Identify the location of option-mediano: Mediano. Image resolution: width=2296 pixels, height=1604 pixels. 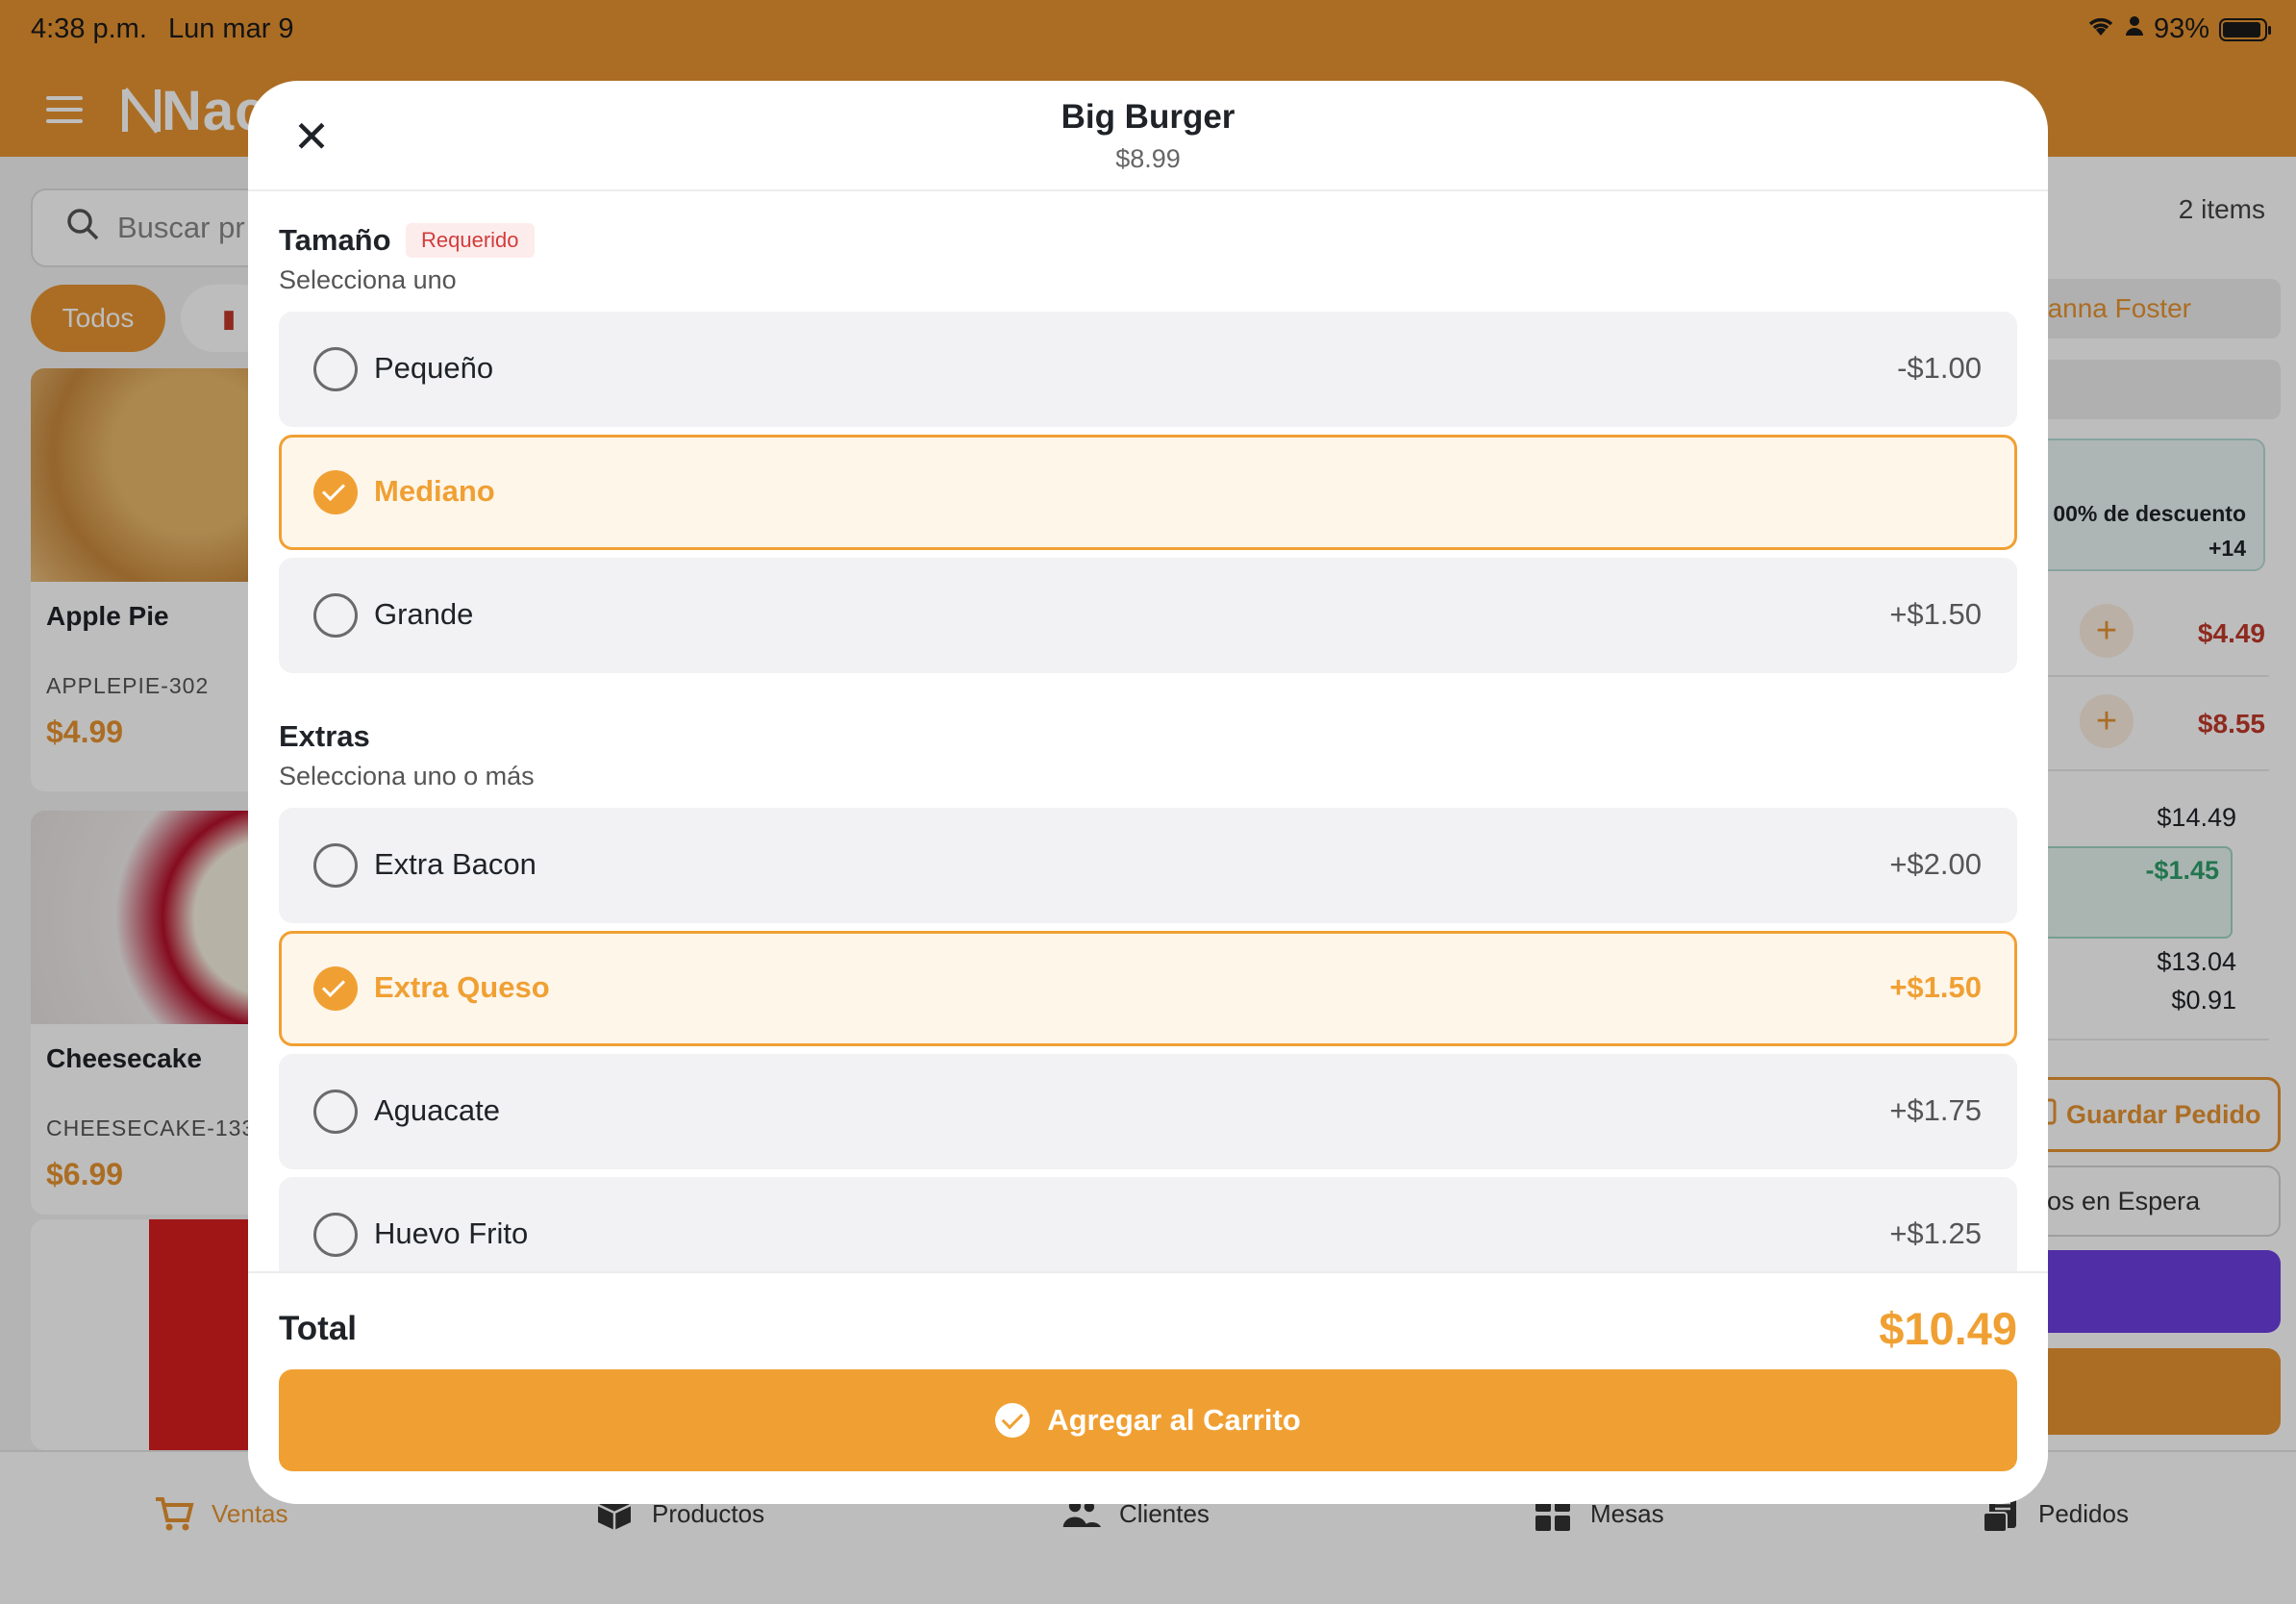
(1148, 492).